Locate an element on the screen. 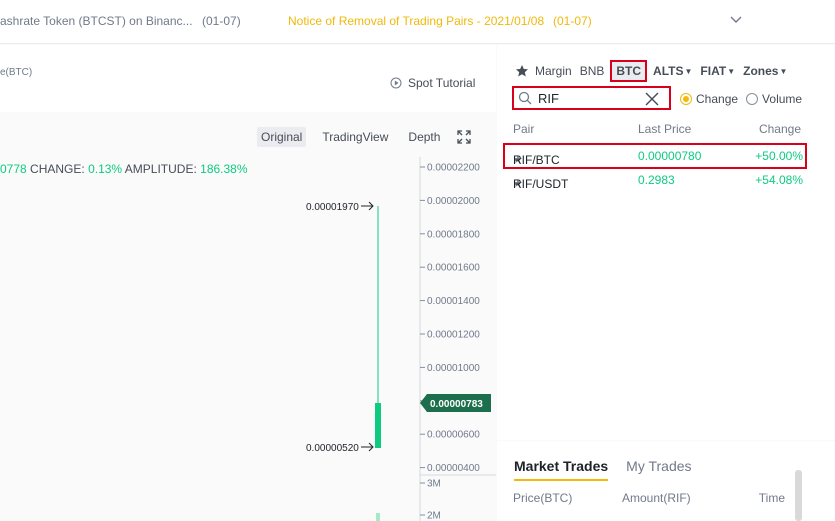 The height and width of the screenshot is (521, 835). volume-axis: 3M 2M is located at coordinates (430, 500).